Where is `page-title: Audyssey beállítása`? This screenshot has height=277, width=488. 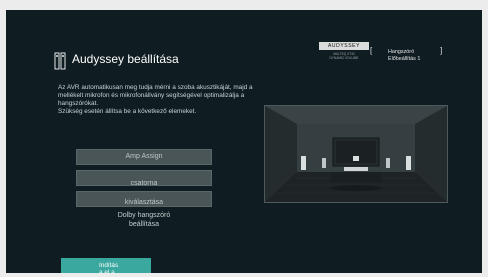 page-title: Audyssey beállítása is located at coordinates (125, 59).